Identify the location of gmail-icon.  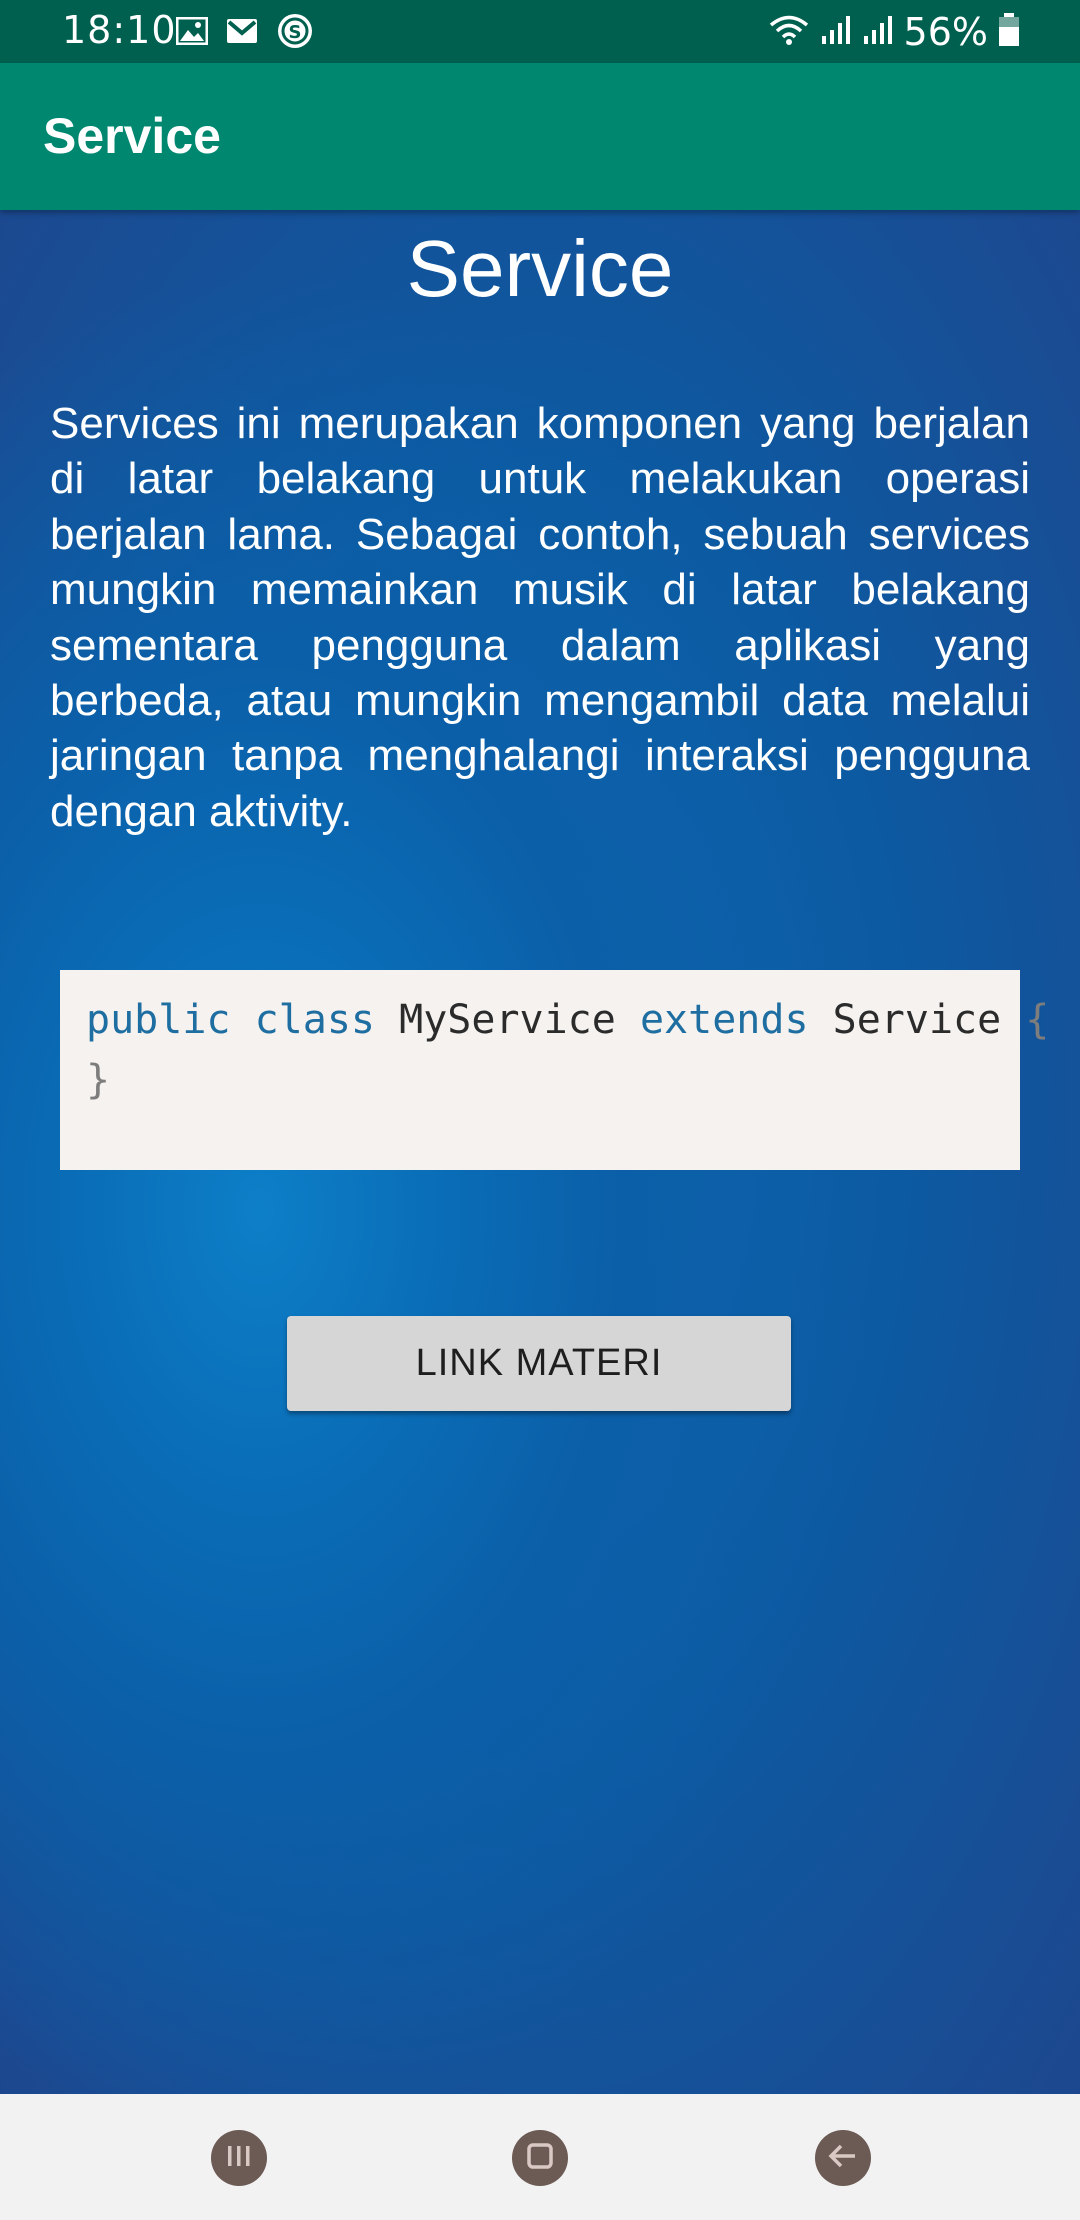
(242, 33).